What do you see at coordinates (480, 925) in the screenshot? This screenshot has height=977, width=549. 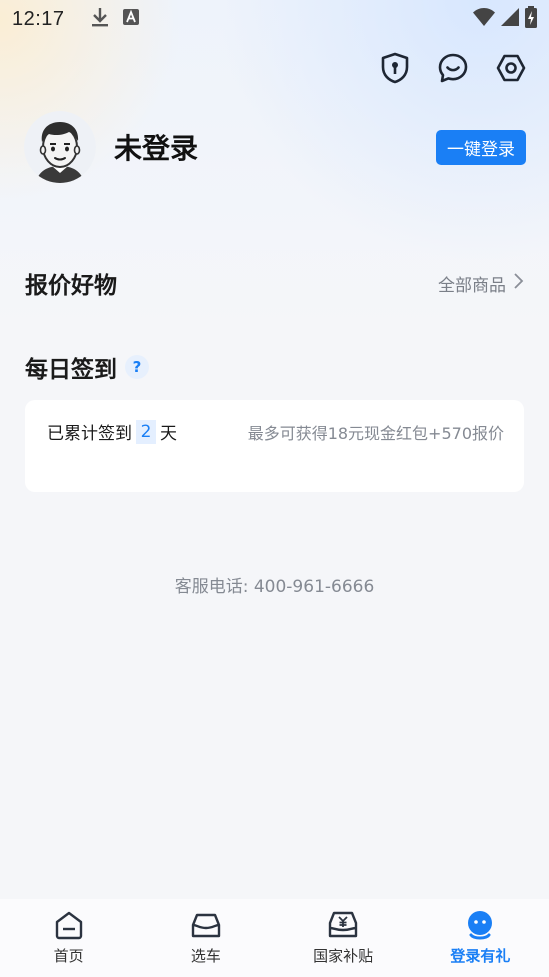 I see `face-icon` at bounding box center [480, 925].